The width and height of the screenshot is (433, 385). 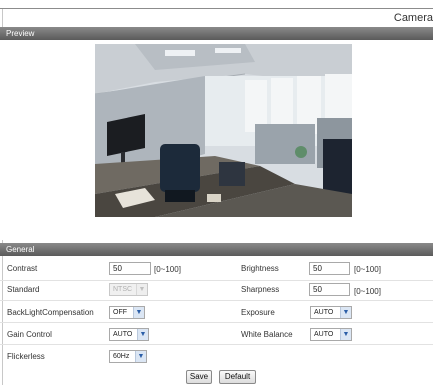 I want to click on sharpness-range: [0~100], so click(x=367, y=291).